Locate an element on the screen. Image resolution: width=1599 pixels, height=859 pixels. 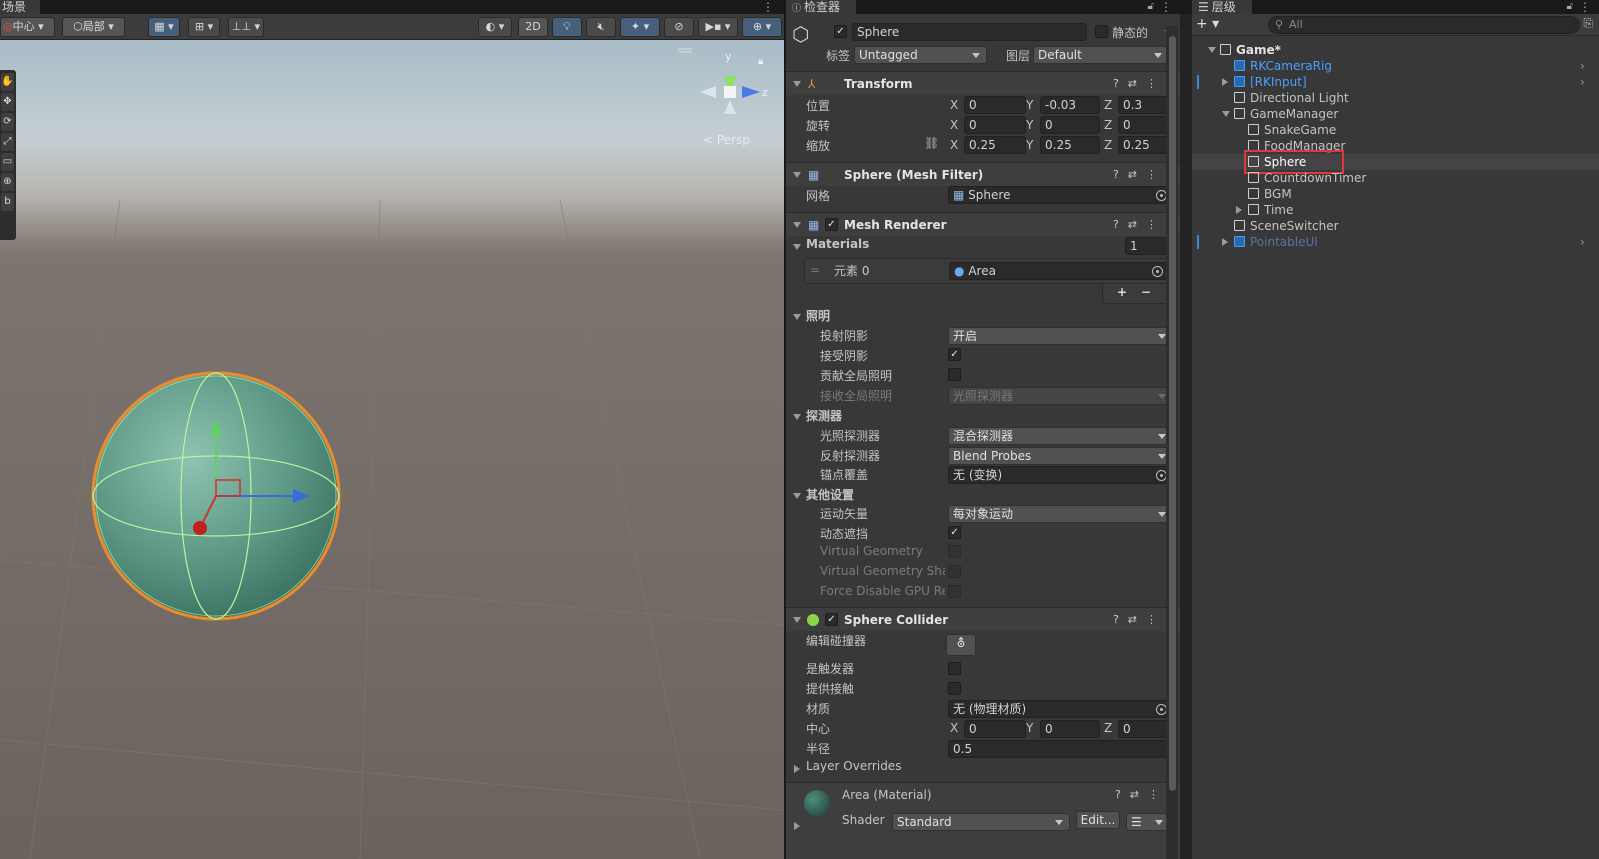
scene-tool-button: ⤢ is located at coordinates (7, 142).